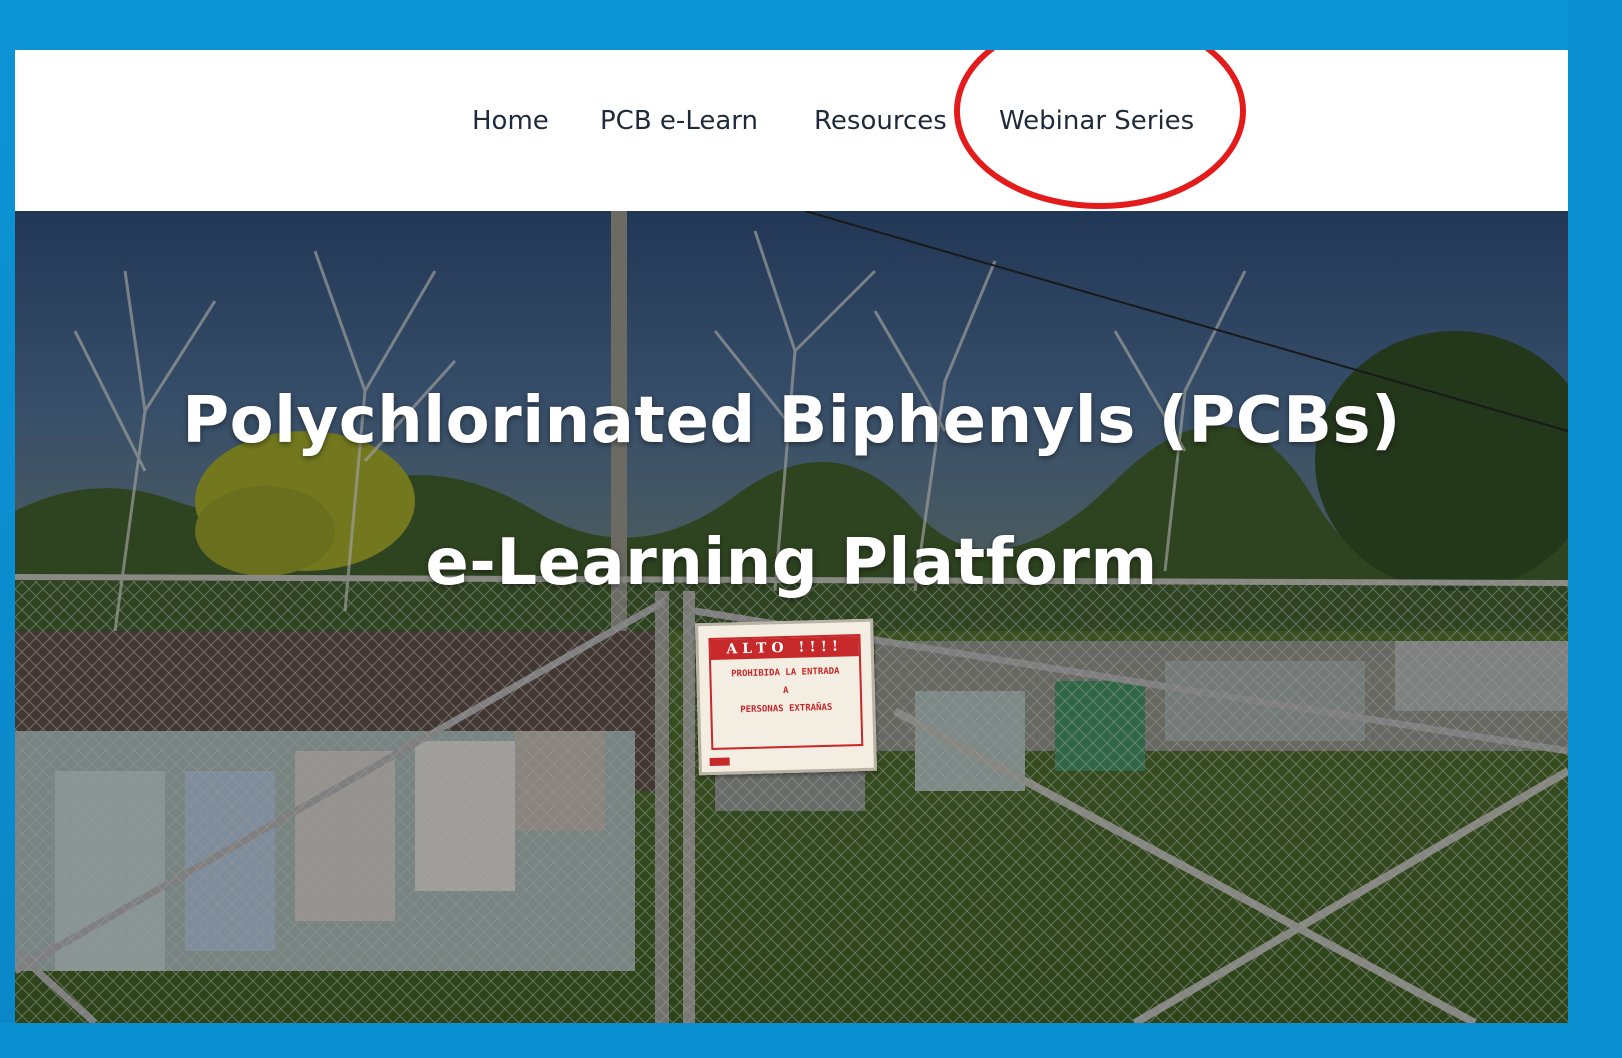  What do you see at coordinates (679, 121) in the screenshot?
I see `nav-pcb-elearn-link: PCB e-Learn` at bounding box center [679, 121].